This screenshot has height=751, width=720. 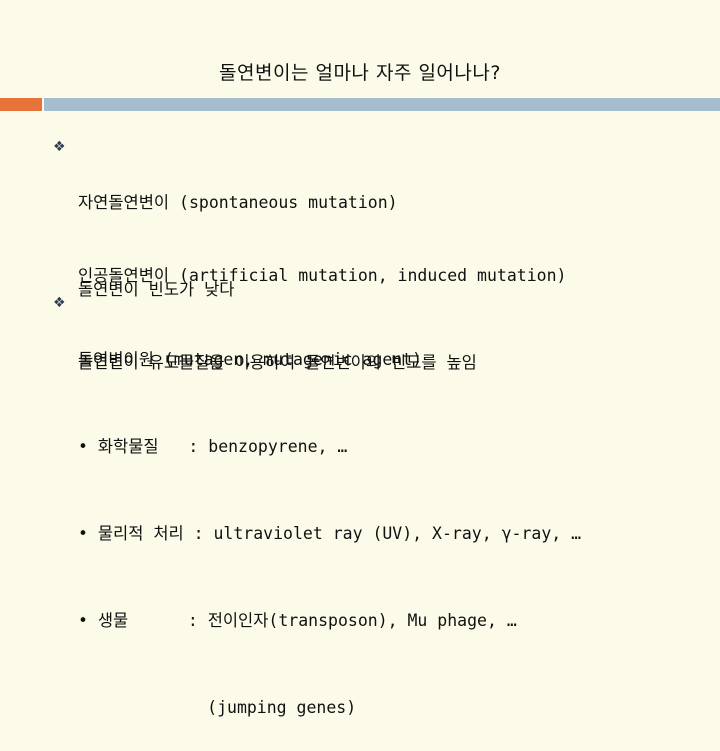 I want to click on accent-bar-blue, so click(x=382, y=104).